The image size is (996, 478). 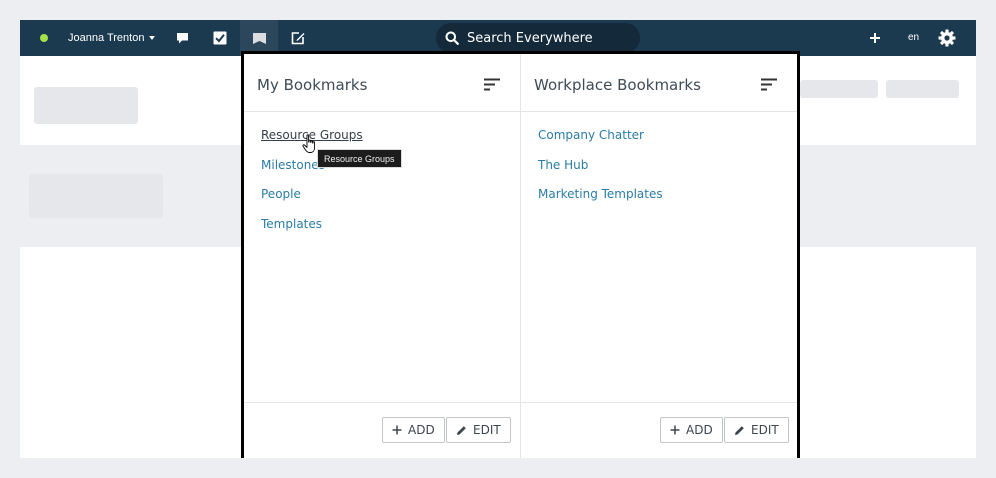 What do you see at coordinates (547, 38) in the screenshot?
I see `search-input` at bounding box center [547, 38].